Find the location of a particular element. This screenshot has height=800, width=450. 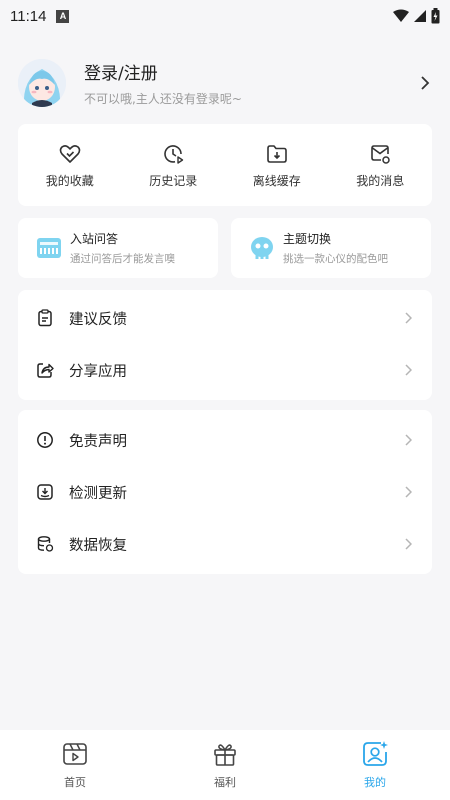

row-disclaimer: 免责声明 is located at coordinates (225, 440).